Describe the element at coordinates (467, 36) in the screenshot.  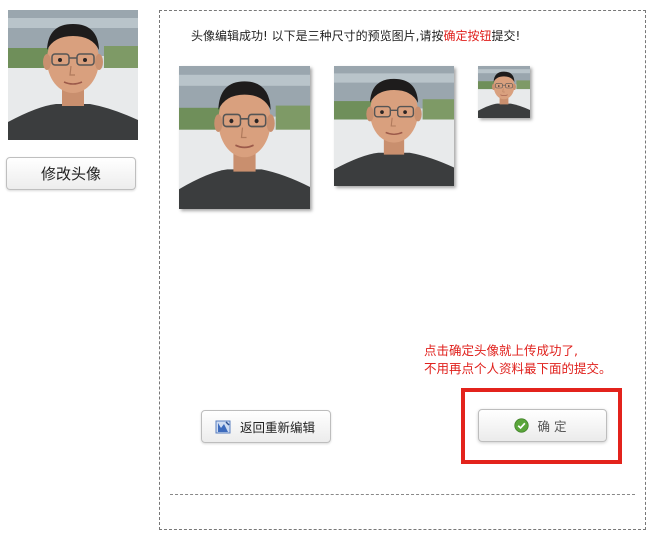
I see `confirm-button-hint: 确定按钮` at that location.